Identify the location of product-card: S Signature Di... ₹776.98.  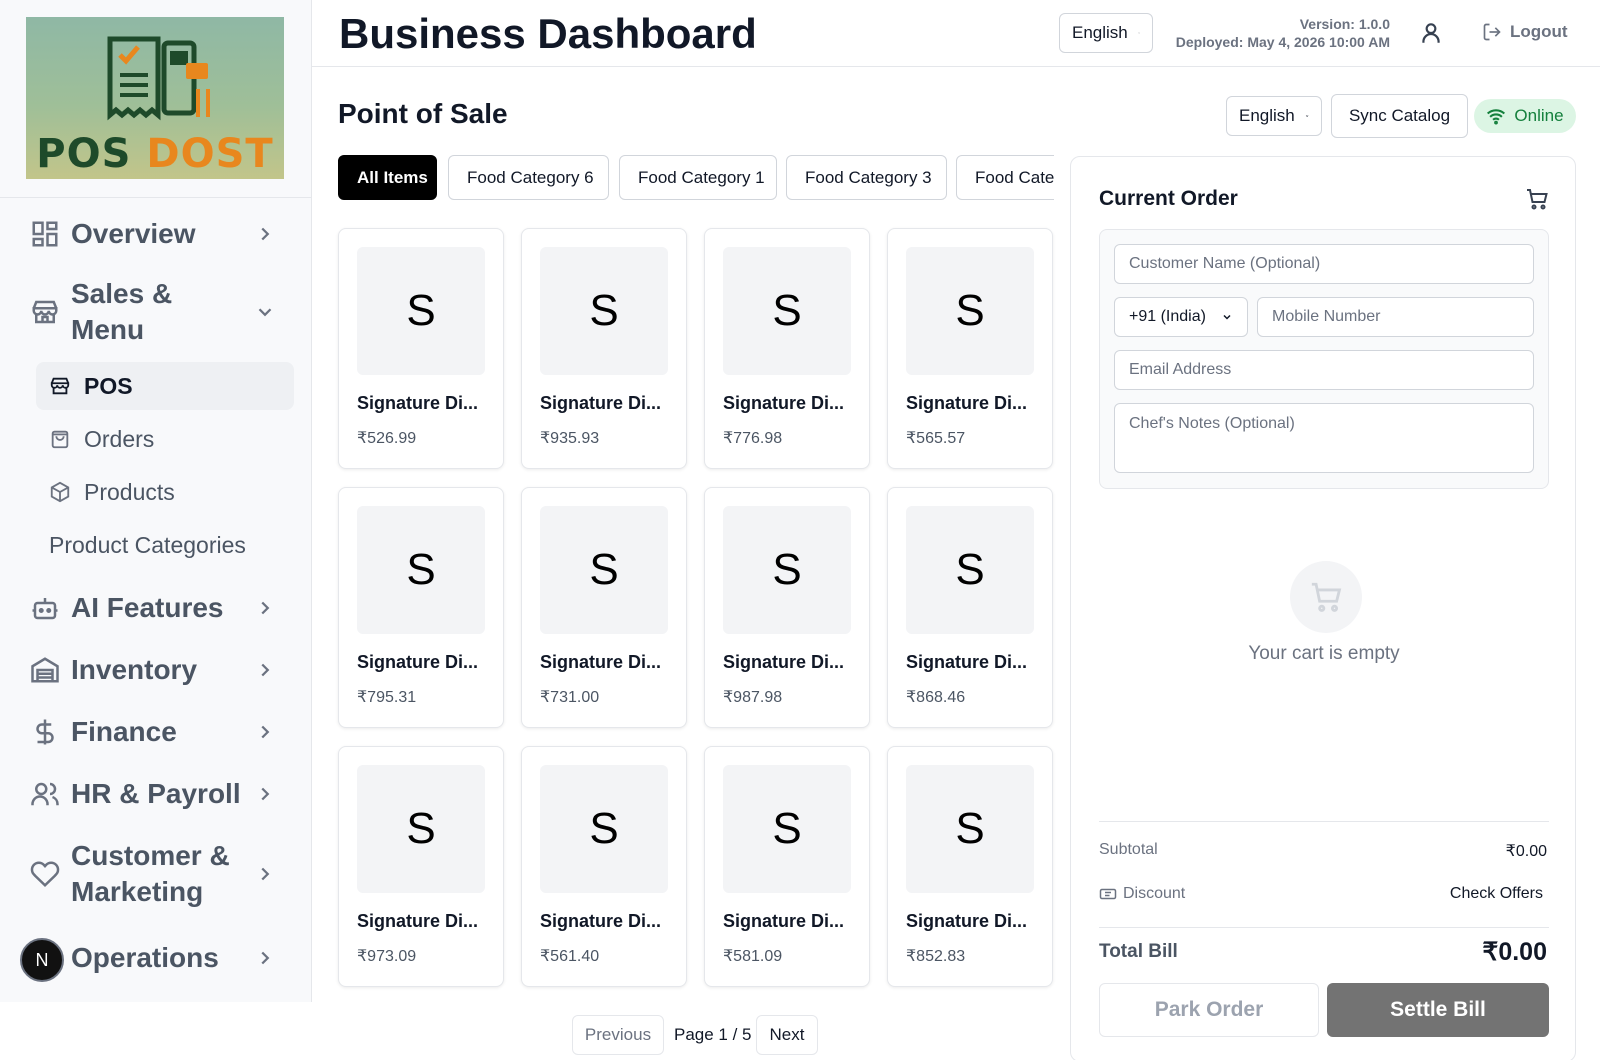
(787, 348).